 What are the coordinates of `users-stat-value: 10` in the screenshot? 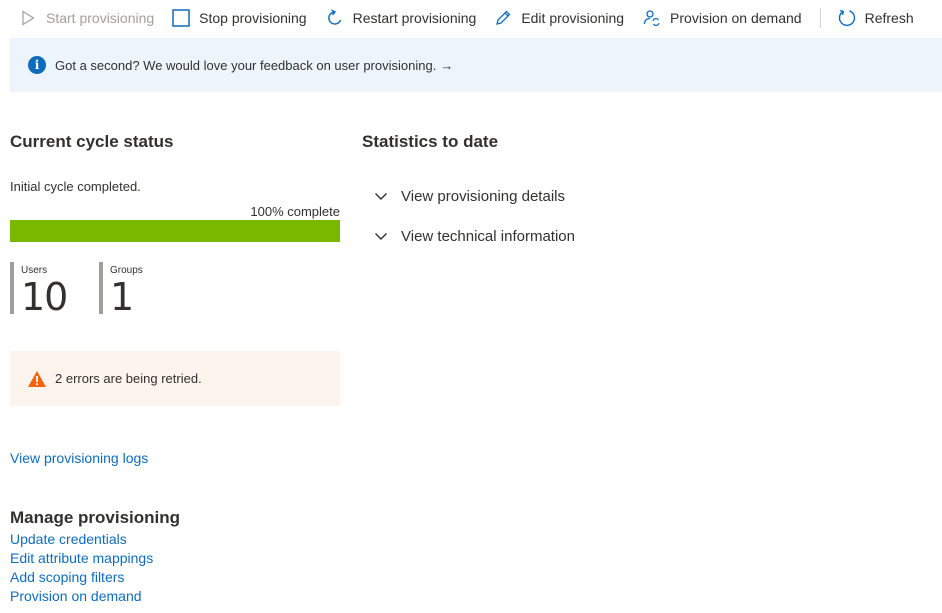 It's located at (44, 297).